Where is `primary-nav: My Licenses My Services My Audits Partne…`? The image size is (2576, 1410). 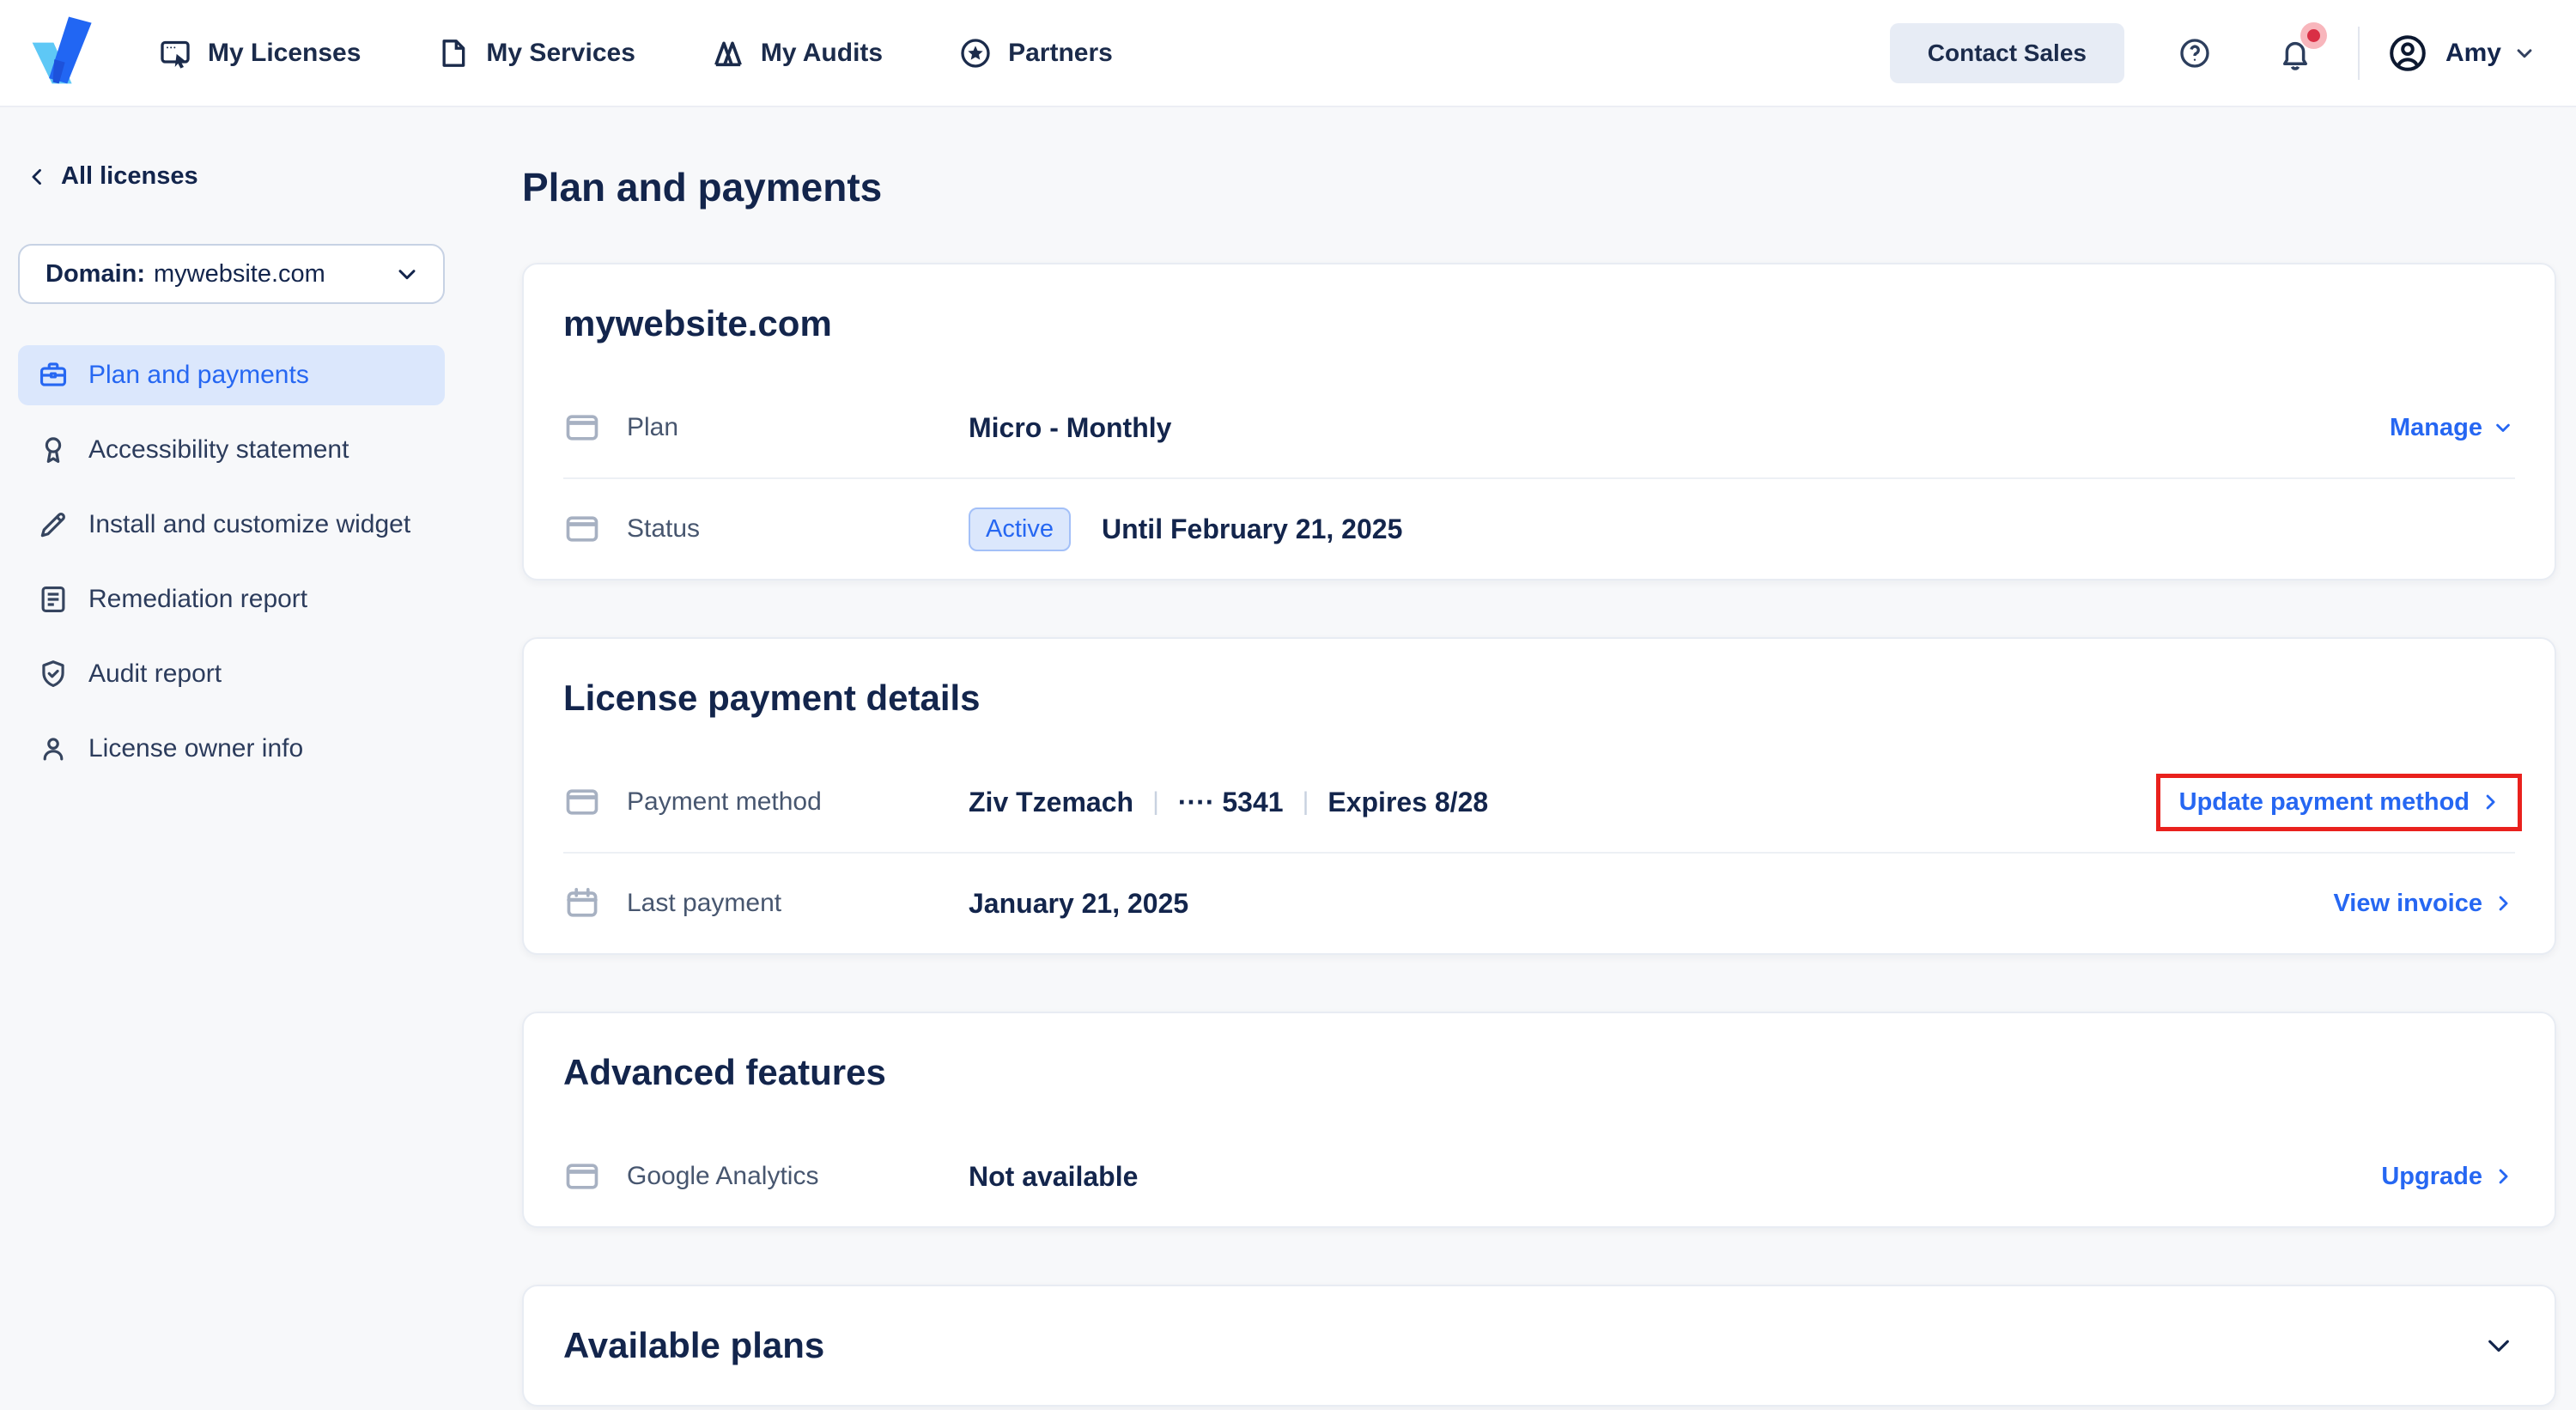 primary-nav: My Licenses My Services My Audits Partne… is located at coordinates (636, 53).